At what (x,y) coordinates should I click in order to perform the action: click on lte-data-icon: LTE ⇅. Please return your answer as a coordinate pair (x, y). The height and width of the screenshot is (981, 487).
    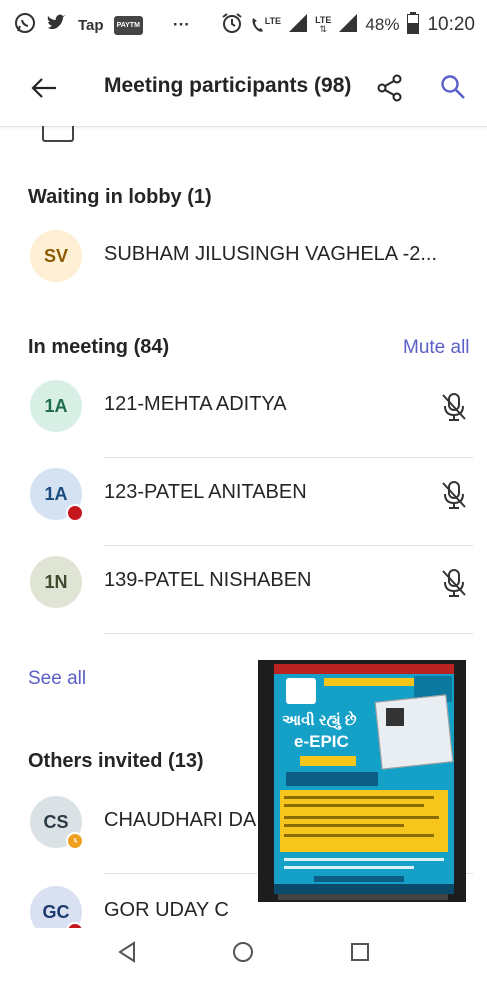
    Looking at the image, I should click on (323, 24).